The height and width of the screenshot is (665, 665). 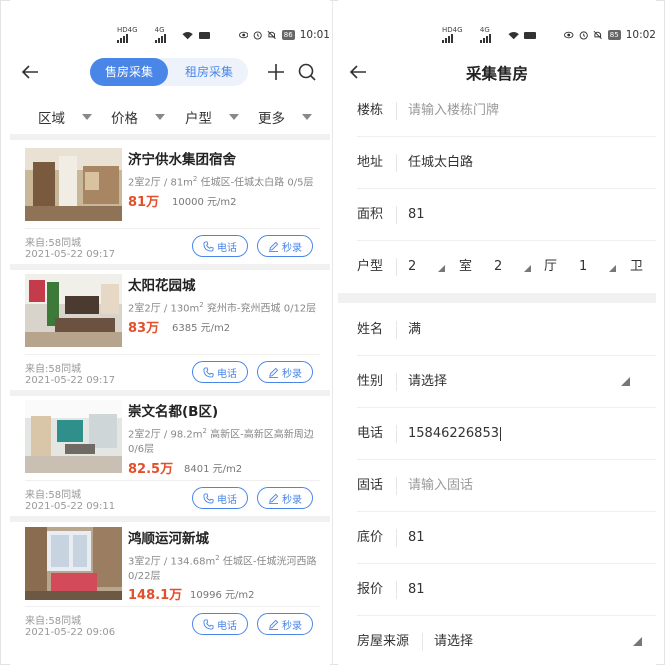 I want to click on alarm-icon, so click(x=257, y=35).